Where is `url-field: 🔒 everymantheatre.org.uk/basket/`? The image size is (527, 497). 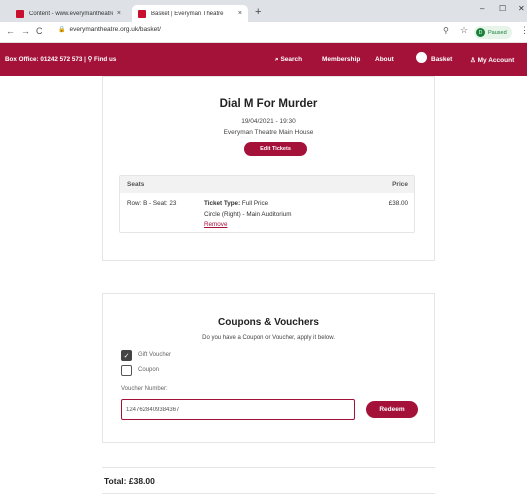
url-field: 🔒 everymantheatre.org.uk/basket/ is located at coordinates (109, 29).